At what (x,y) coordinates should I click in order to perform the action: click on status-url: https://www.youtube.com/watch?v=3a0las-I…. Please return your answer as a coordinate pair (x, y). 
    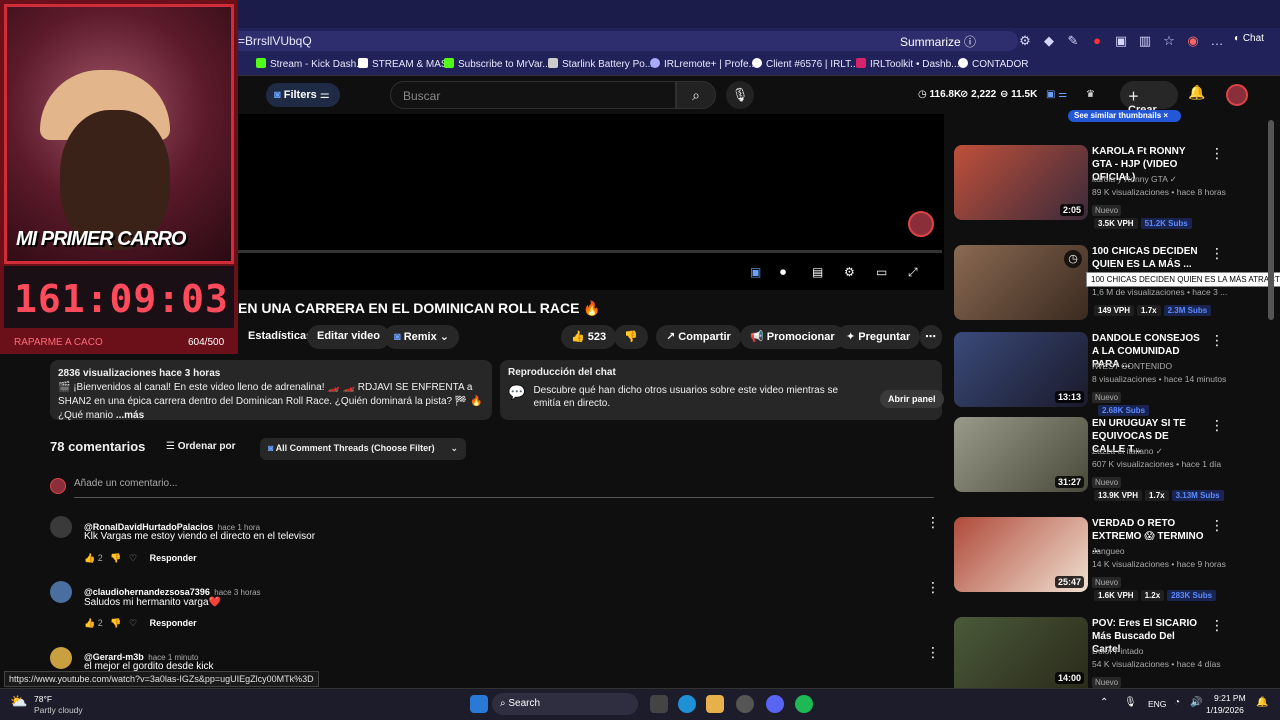
    Looking at the image, I should click on (161, 679).